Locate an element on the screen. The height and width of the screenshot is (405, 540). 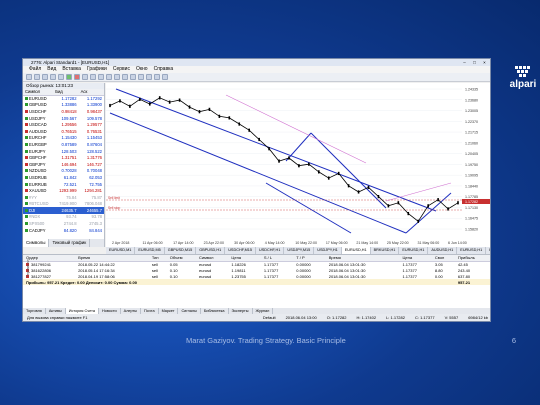
timeframes-icon is located at coordinates (165, 77).